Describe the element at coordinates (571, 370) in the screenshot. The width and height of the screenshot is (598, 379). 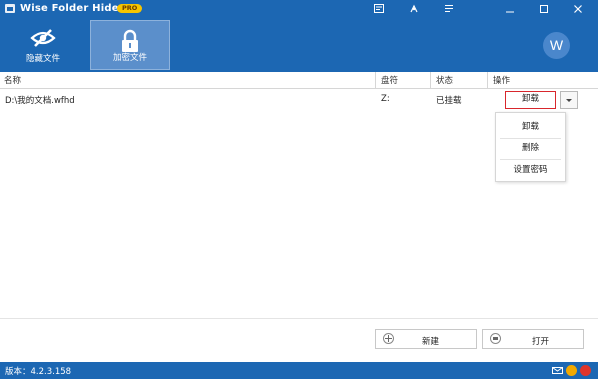
I see `facebook-icon` at that location.